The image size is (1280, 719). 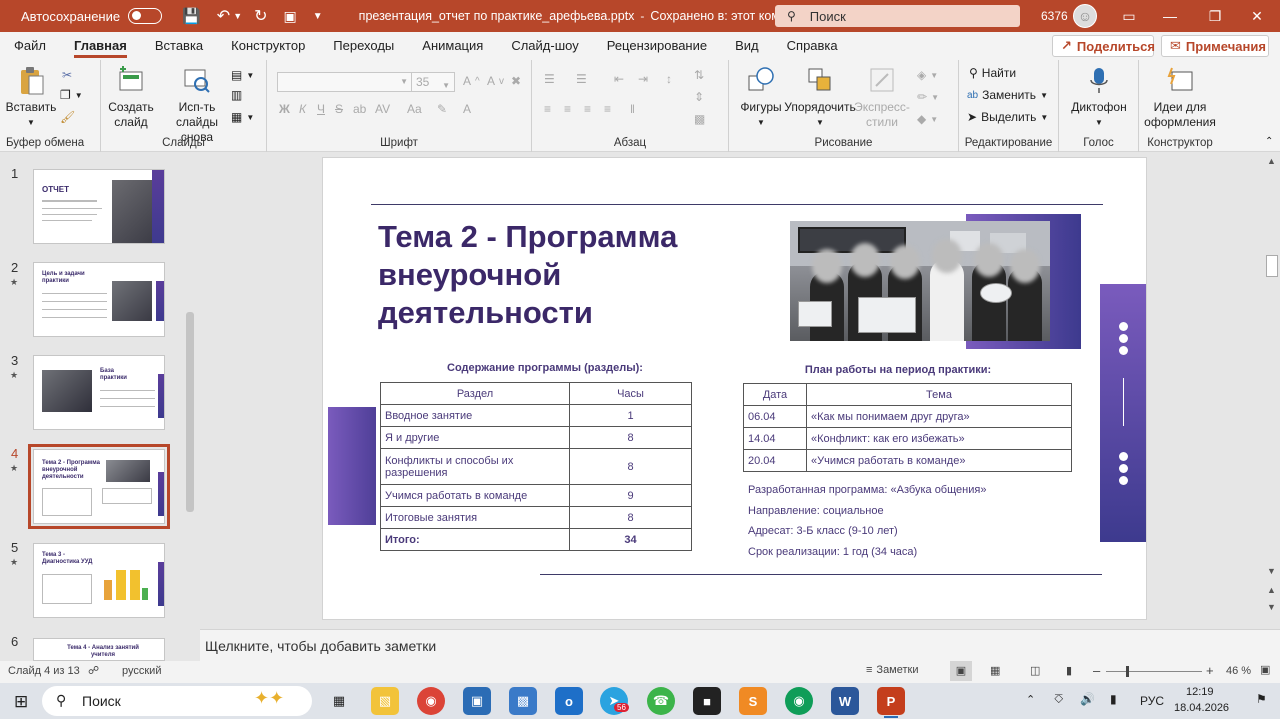 I want to click on font-color-icon: A, so click(x=467, y=109).